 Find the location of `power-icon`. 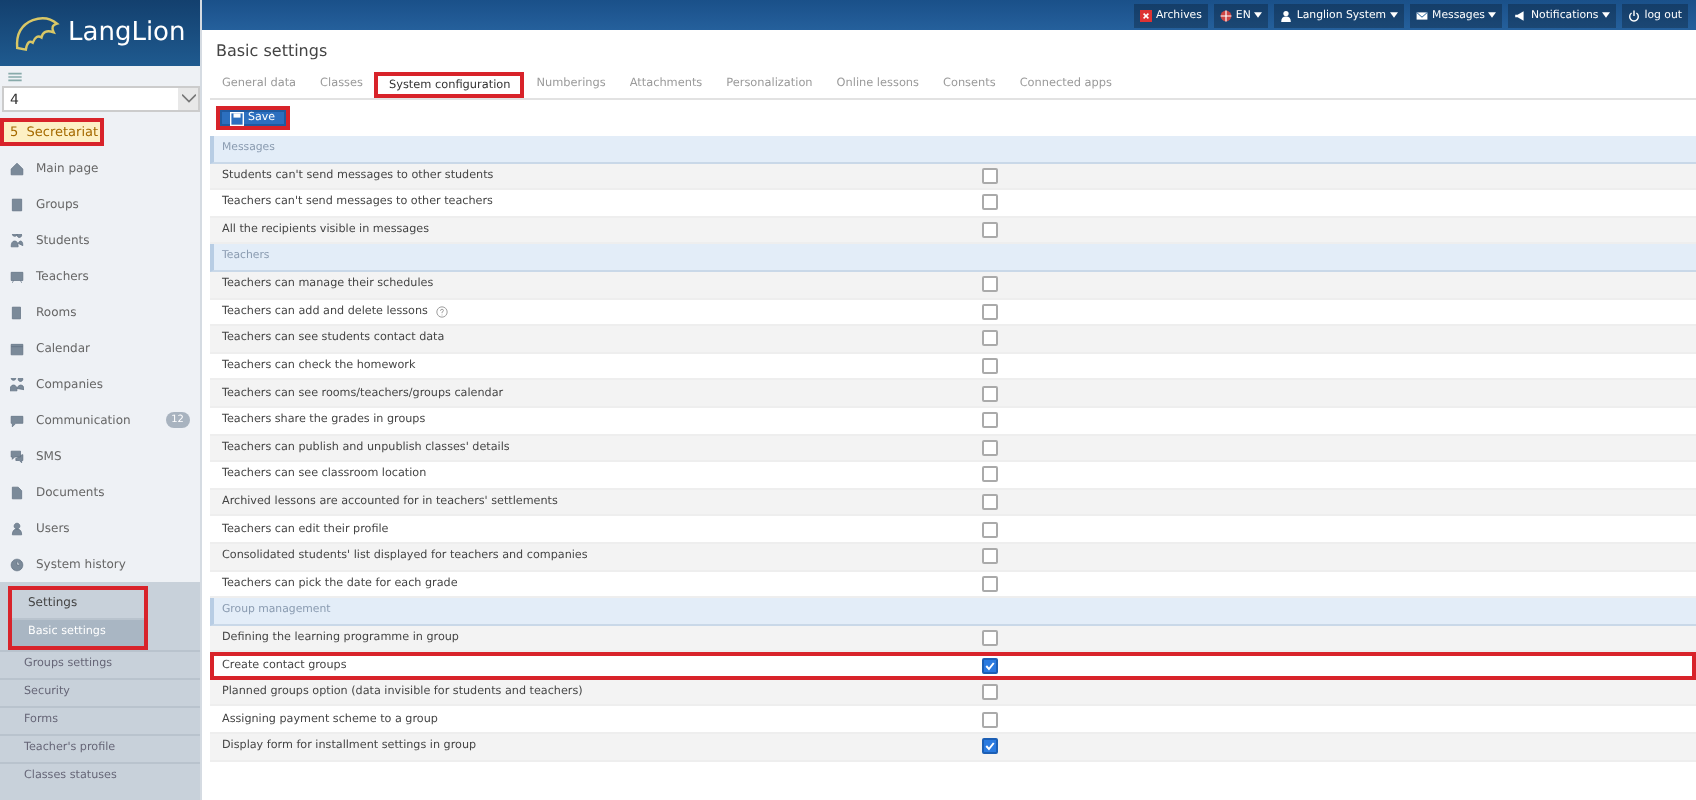

power-icon is located at coordinates (1634, 15).